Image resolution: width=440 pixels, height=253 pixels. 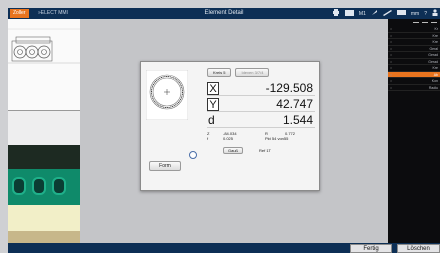 What do you see at coordinates (262, 136) in the screenshot?
I see `detail-values: Z -84.034 R 0.772 f 0.025 Pkt 54 von55` at bounding box center [262, 136].